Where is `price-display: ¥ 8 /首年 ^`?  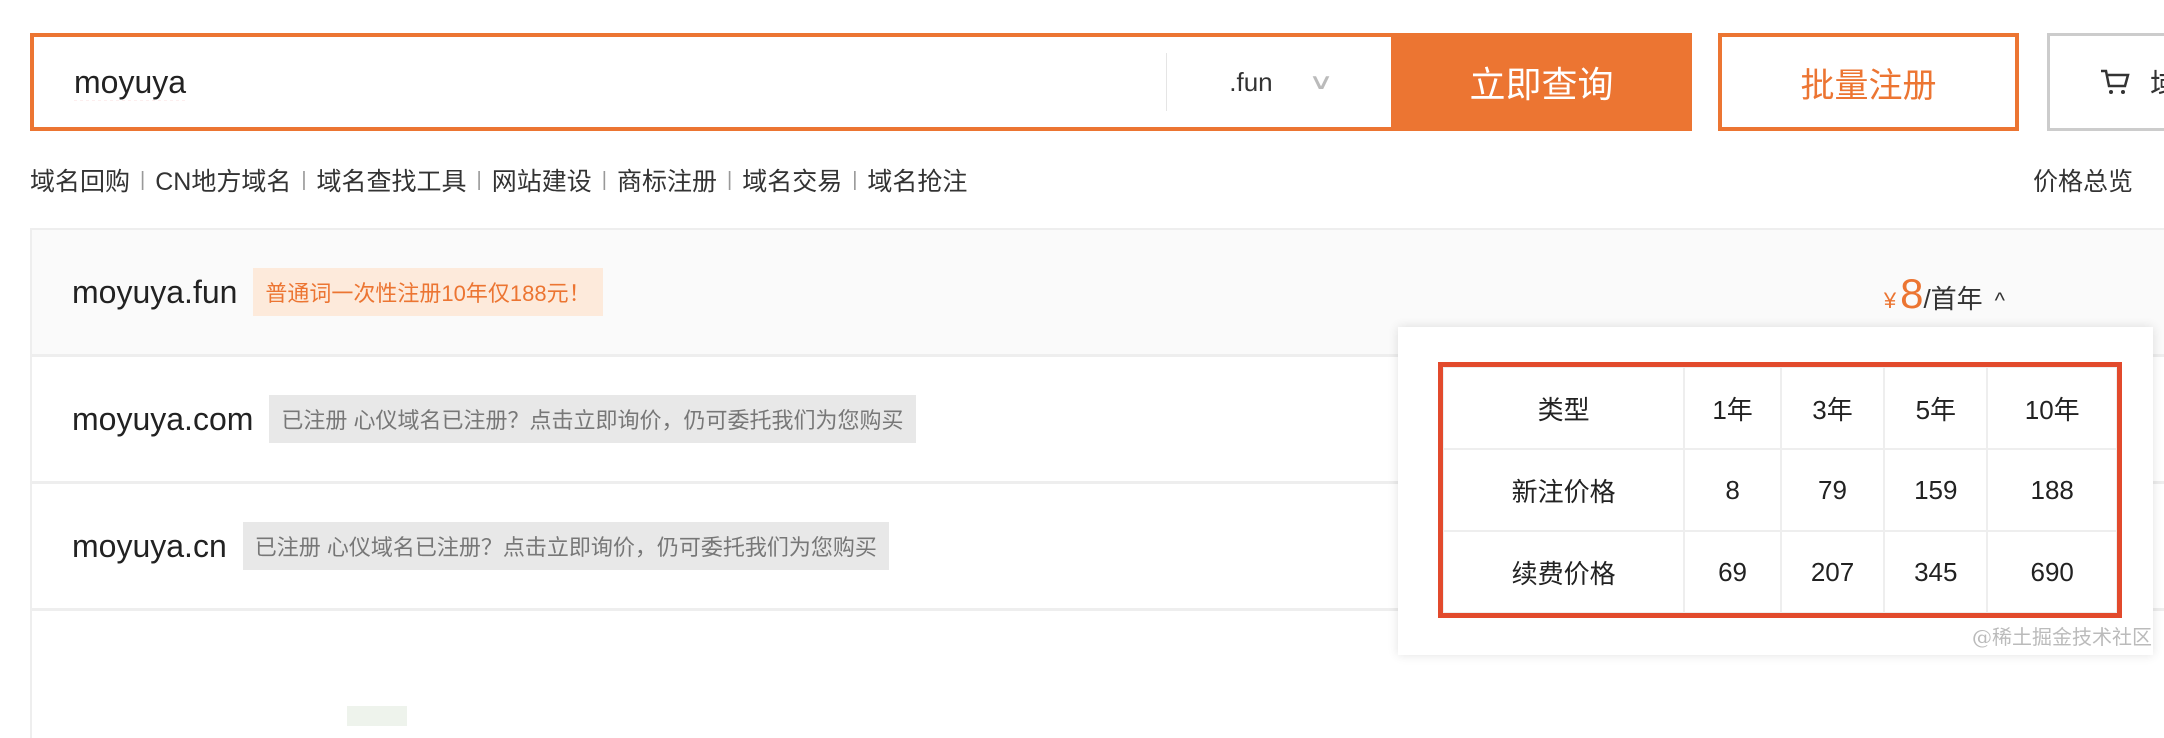 price-display: ¥ 8 /首年 ^ is located at coordinates (1944, 294).